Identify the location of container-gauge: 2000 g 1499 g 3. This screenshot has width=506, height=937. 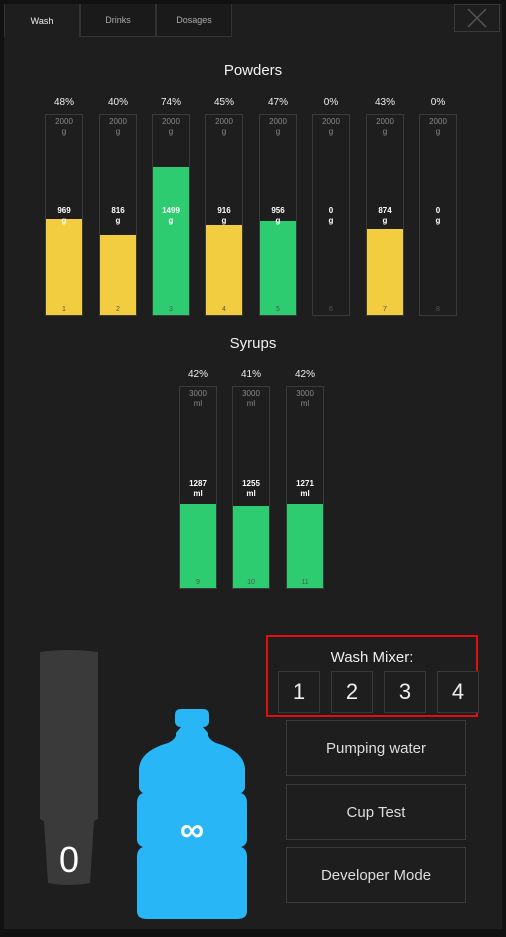
(171, 215).